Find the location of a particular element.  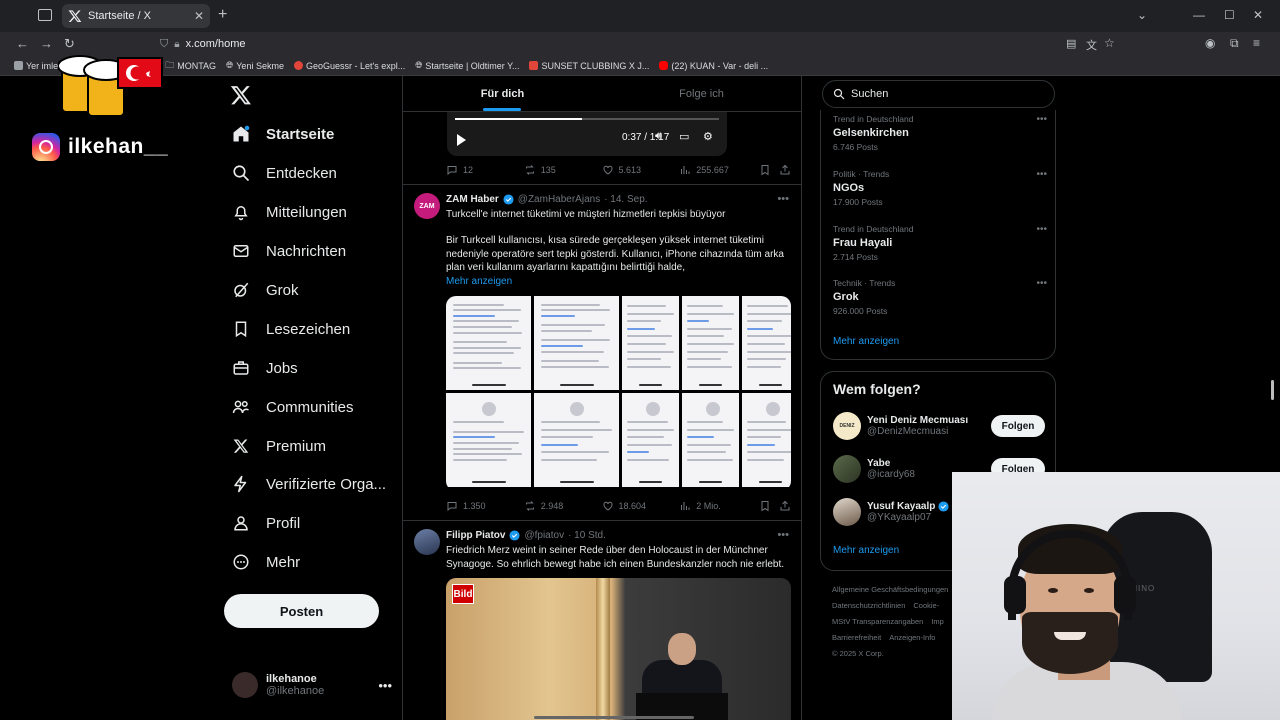

captions-icon: ▭ is located at coordinates (684, 136).